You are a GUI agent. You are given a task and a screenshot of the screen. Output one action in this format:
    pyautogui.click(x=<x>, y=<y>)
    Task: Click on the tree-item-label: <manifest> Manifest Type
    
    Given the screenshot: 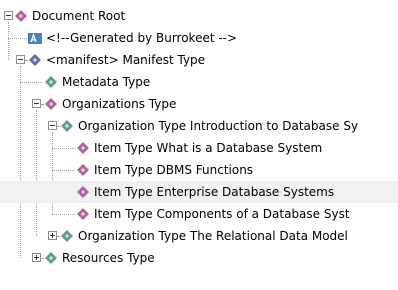 What is the action you would take?
    pyautogui.click(x=126, y=60)
    